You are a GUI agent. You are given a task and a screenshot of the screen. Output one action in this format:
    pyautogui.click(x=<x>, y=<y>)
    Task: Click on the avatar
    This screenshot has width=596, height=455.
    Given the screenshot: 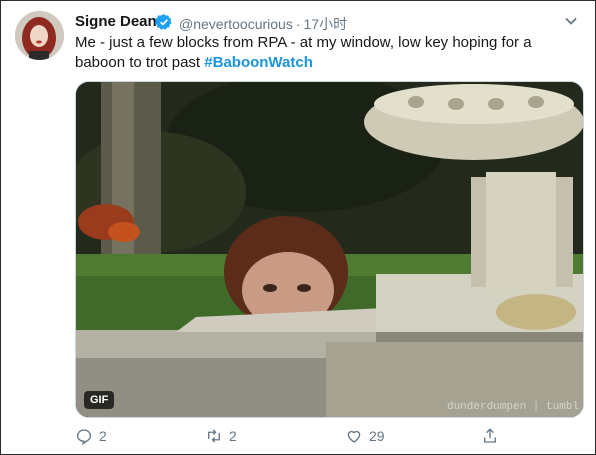 What is the action you would take?
    pyautogui.click(x=39, y=35)
    